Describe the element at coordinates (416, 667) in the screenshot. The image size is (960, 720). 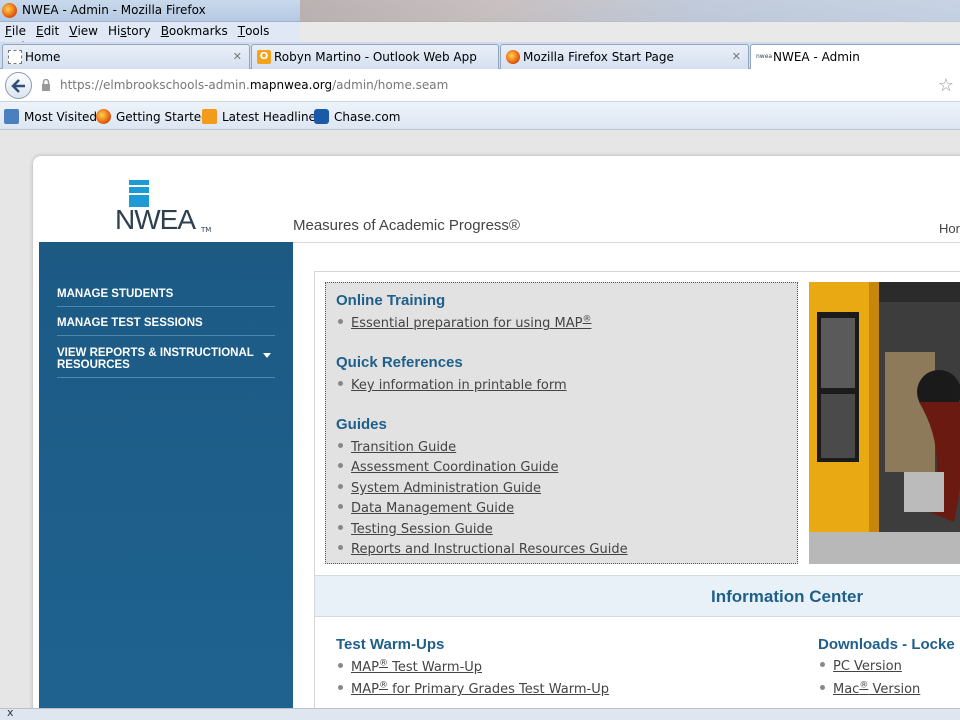
I see `map-test-warm-up-link: MAP® Test Warm-Up` at that location.